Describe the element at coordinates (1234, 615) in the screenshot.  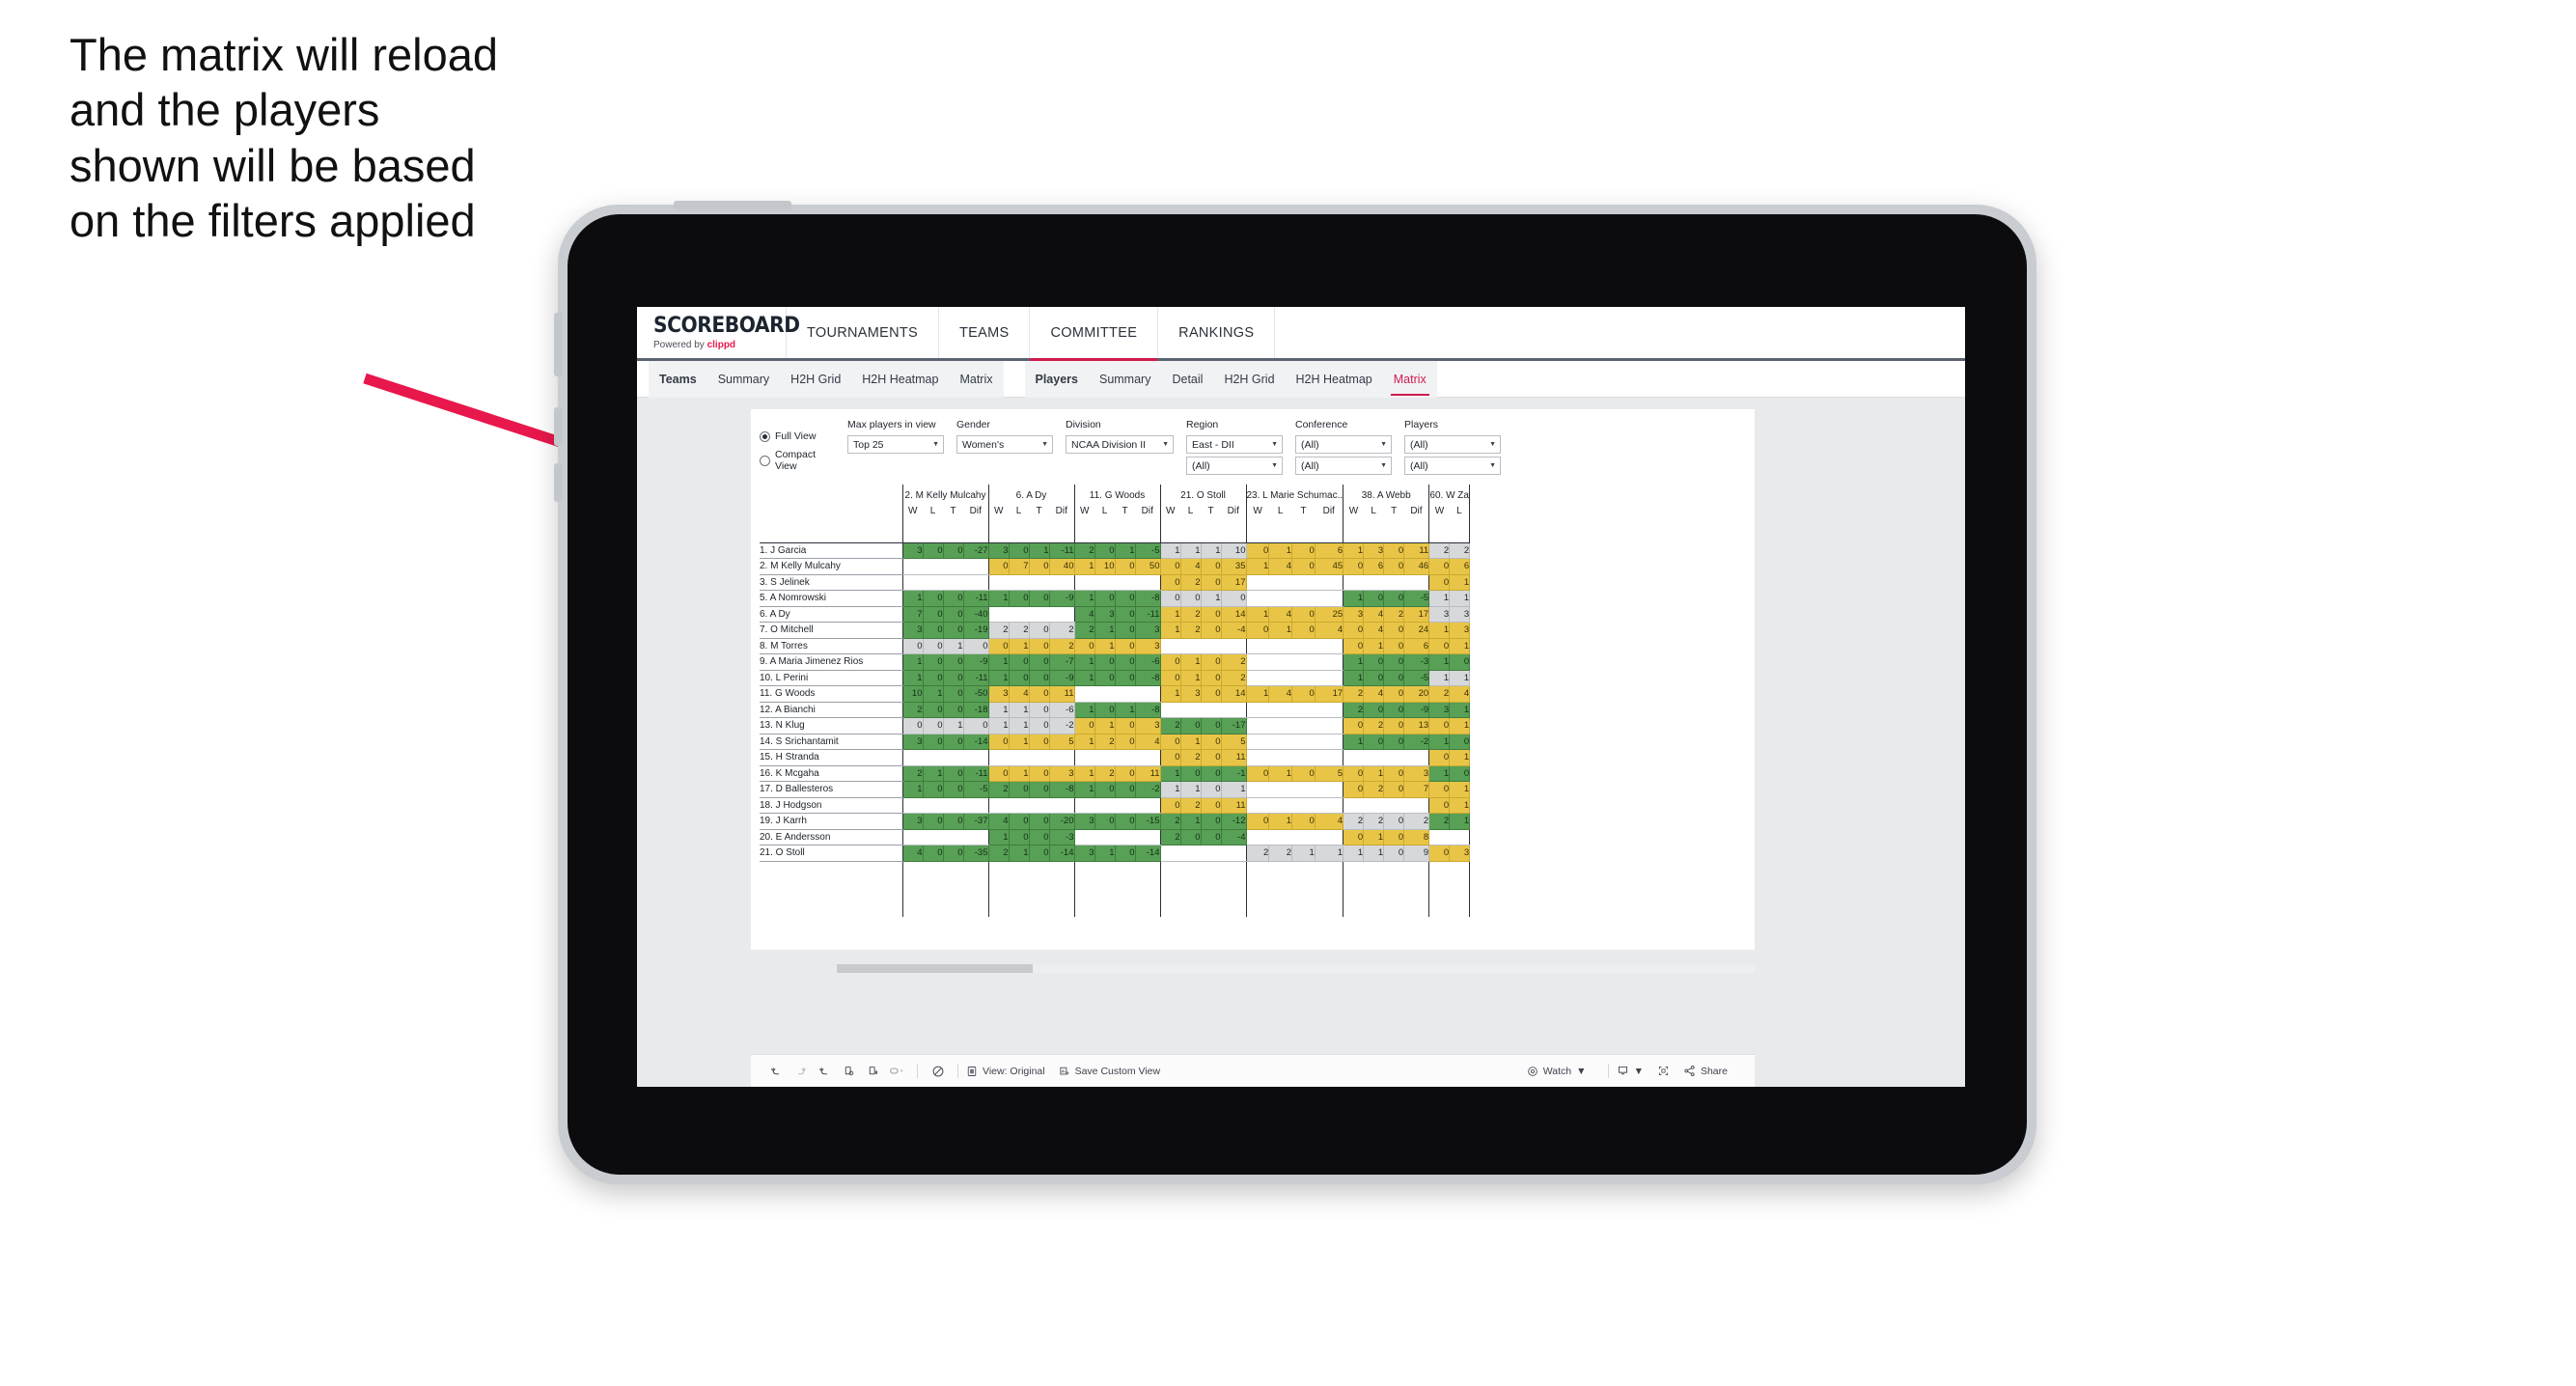
I see `matrix-cell: 14` at that location.